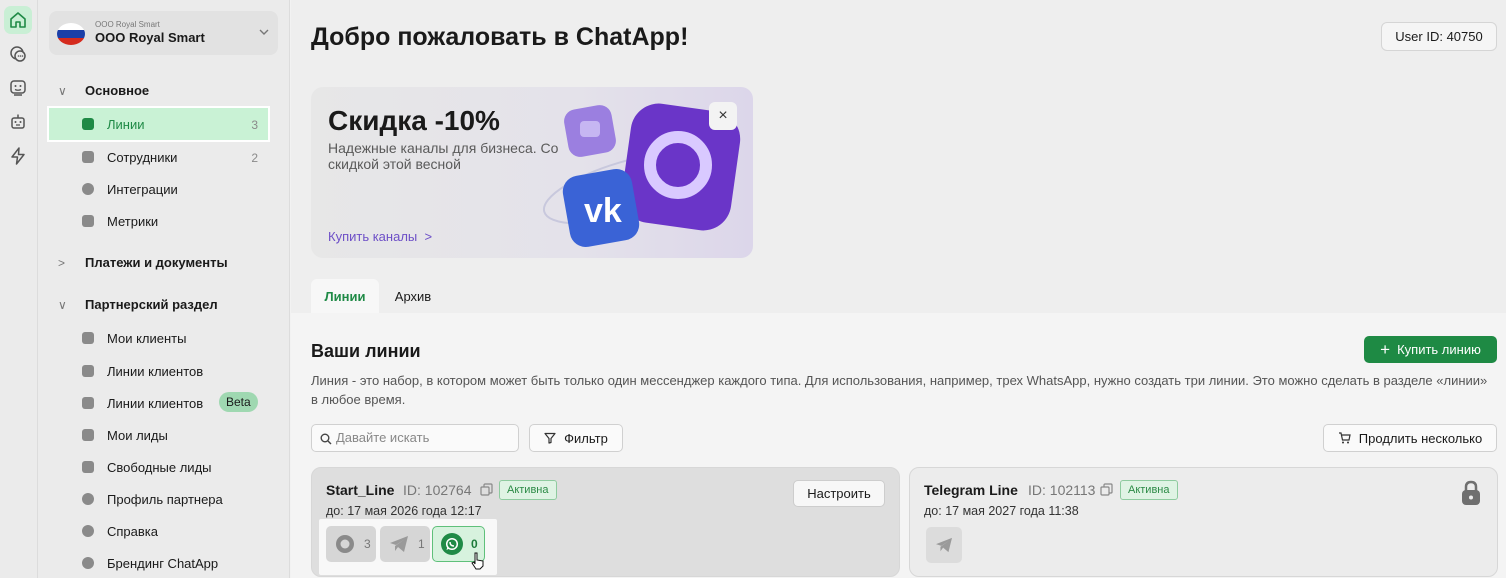 The width and height of the screenshot is (1506, 578). What do you see at coordinates (839, 493) in the screenshot?
I see `configure-button: Настроить` at bounding box center [839, 493].